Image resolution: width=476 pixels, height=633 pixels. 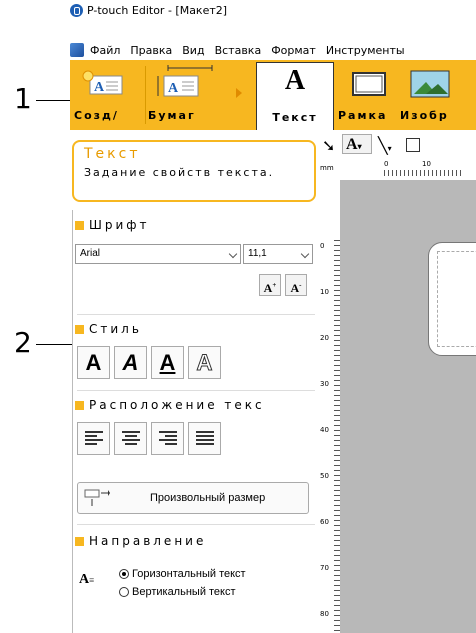 I want to click on free-size-button: Произвольный размер, so click(x=193, y=498).